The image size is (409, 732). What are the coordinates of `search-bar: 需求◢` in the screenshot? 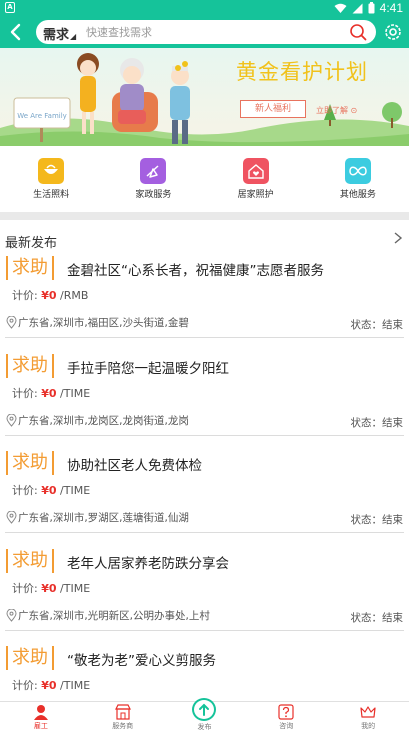 It's located at (206, 32).